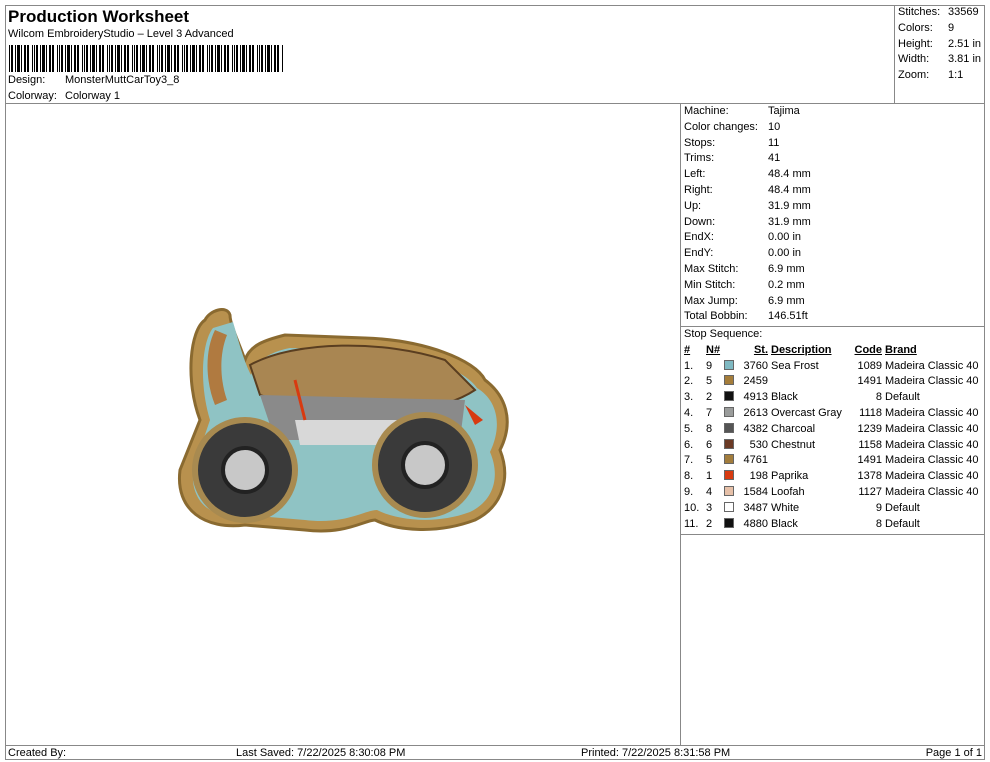 This screenshot has width=990, height=762. Describe the element at coordinates (956, 75) in the screenshot. I see `stat-value: 1:1` at that location.